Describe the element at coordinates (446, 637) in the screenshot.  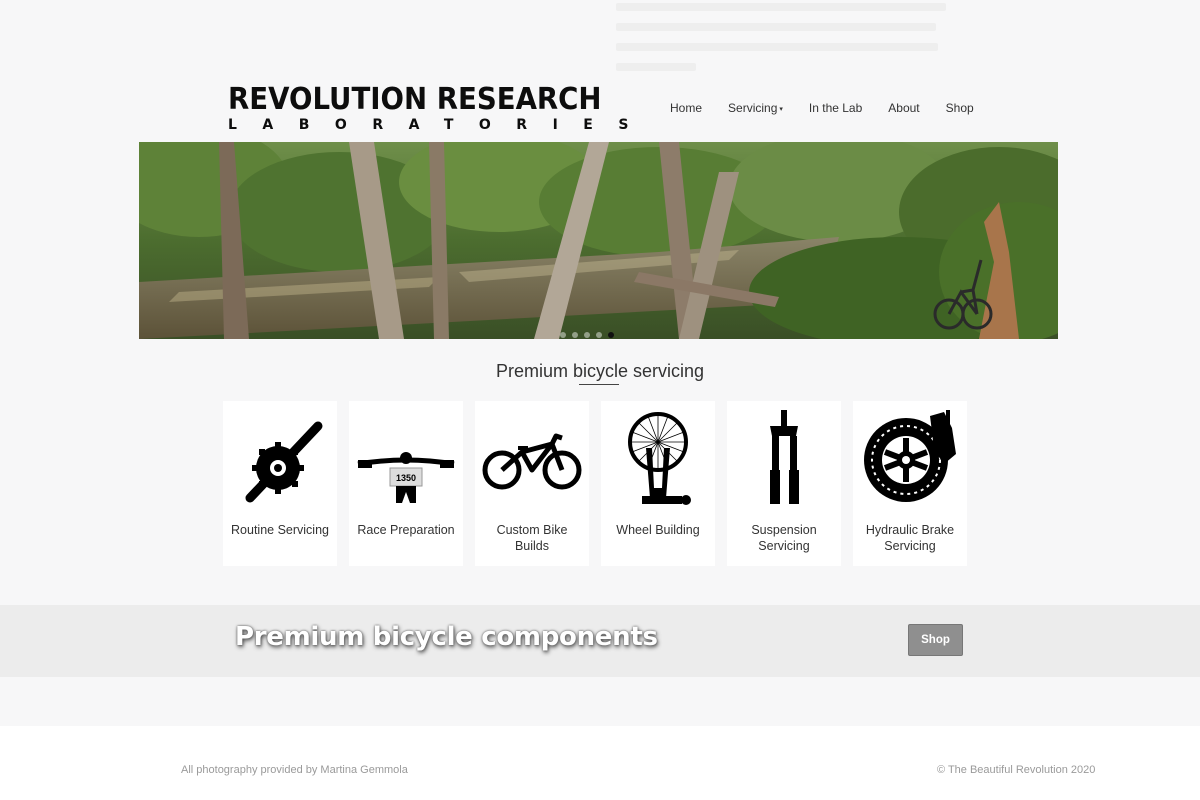
I see `components-banner-text: Premium bicycle components` at that location.